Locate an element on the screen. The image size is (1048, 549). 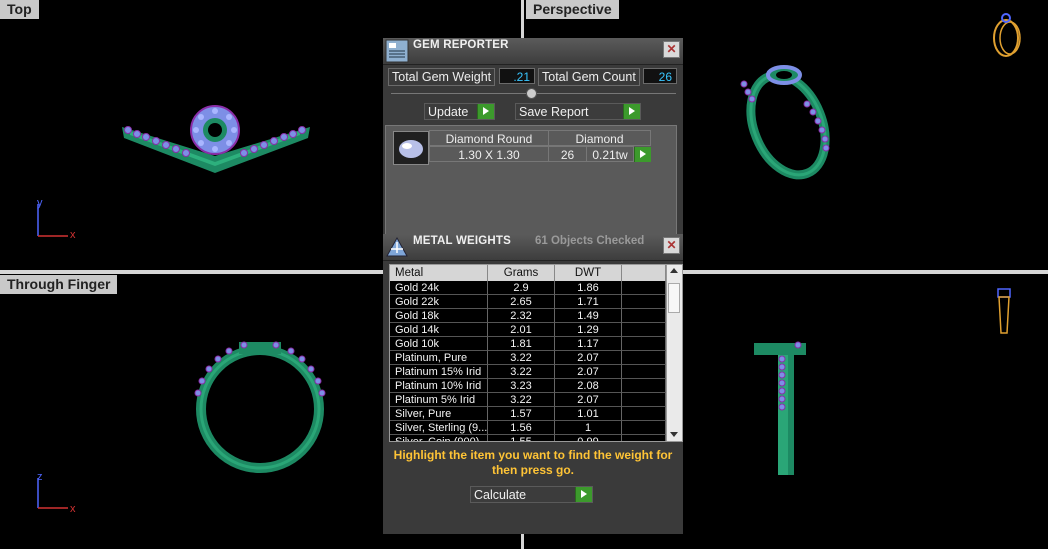
dwt-cell: 1.49 is located at coordinates (588, 316).